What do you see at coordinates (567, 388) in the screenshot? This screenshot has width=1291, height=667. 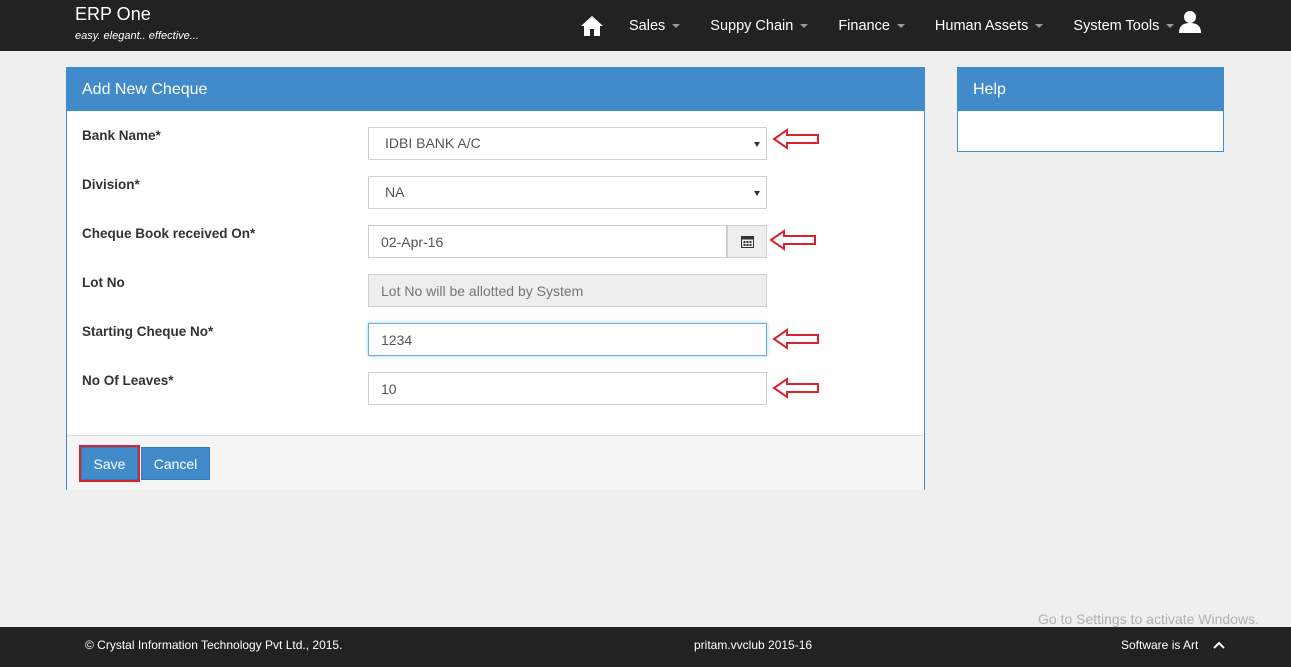 I see `no-of-leaves-input` at bounding box center [567, 388].